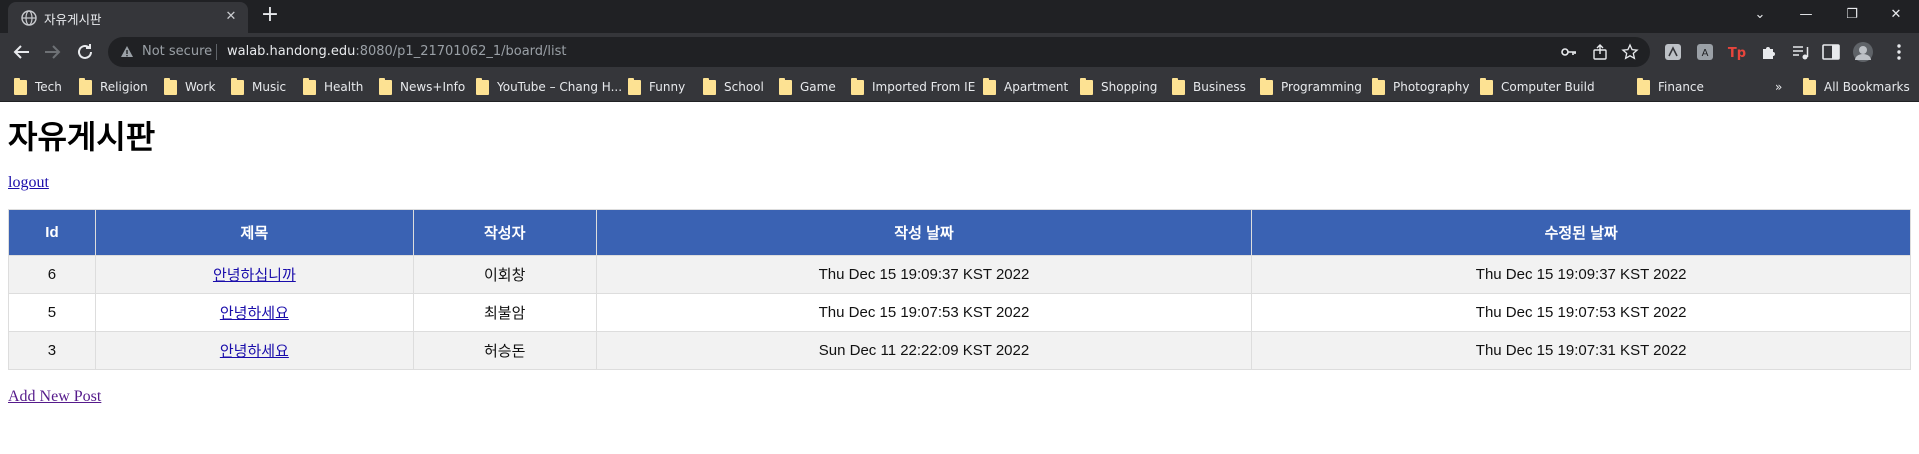 The width and height of the screenshot is (1919, 454). I want to click on url-divider, so click(216, 52).